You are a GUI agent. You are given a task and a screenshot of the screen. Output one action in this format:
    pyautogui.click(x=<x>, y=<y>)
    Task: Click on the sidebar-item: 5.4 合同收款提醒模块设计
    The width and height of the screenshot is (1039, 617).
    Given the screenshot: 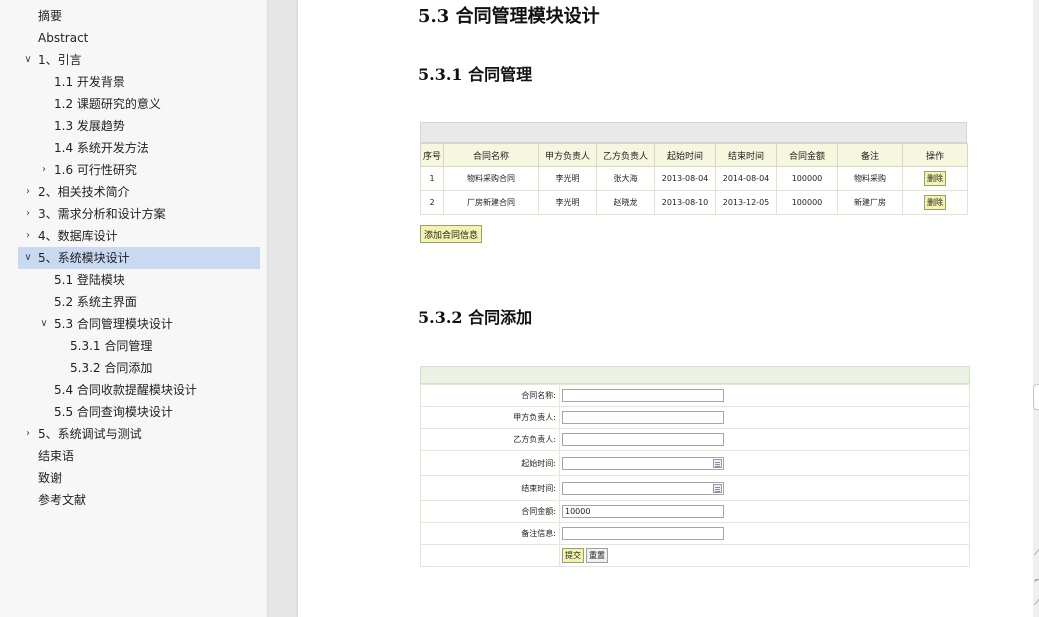 What is the action you would take?
    pyautogui.click(x=139, y=390)
    